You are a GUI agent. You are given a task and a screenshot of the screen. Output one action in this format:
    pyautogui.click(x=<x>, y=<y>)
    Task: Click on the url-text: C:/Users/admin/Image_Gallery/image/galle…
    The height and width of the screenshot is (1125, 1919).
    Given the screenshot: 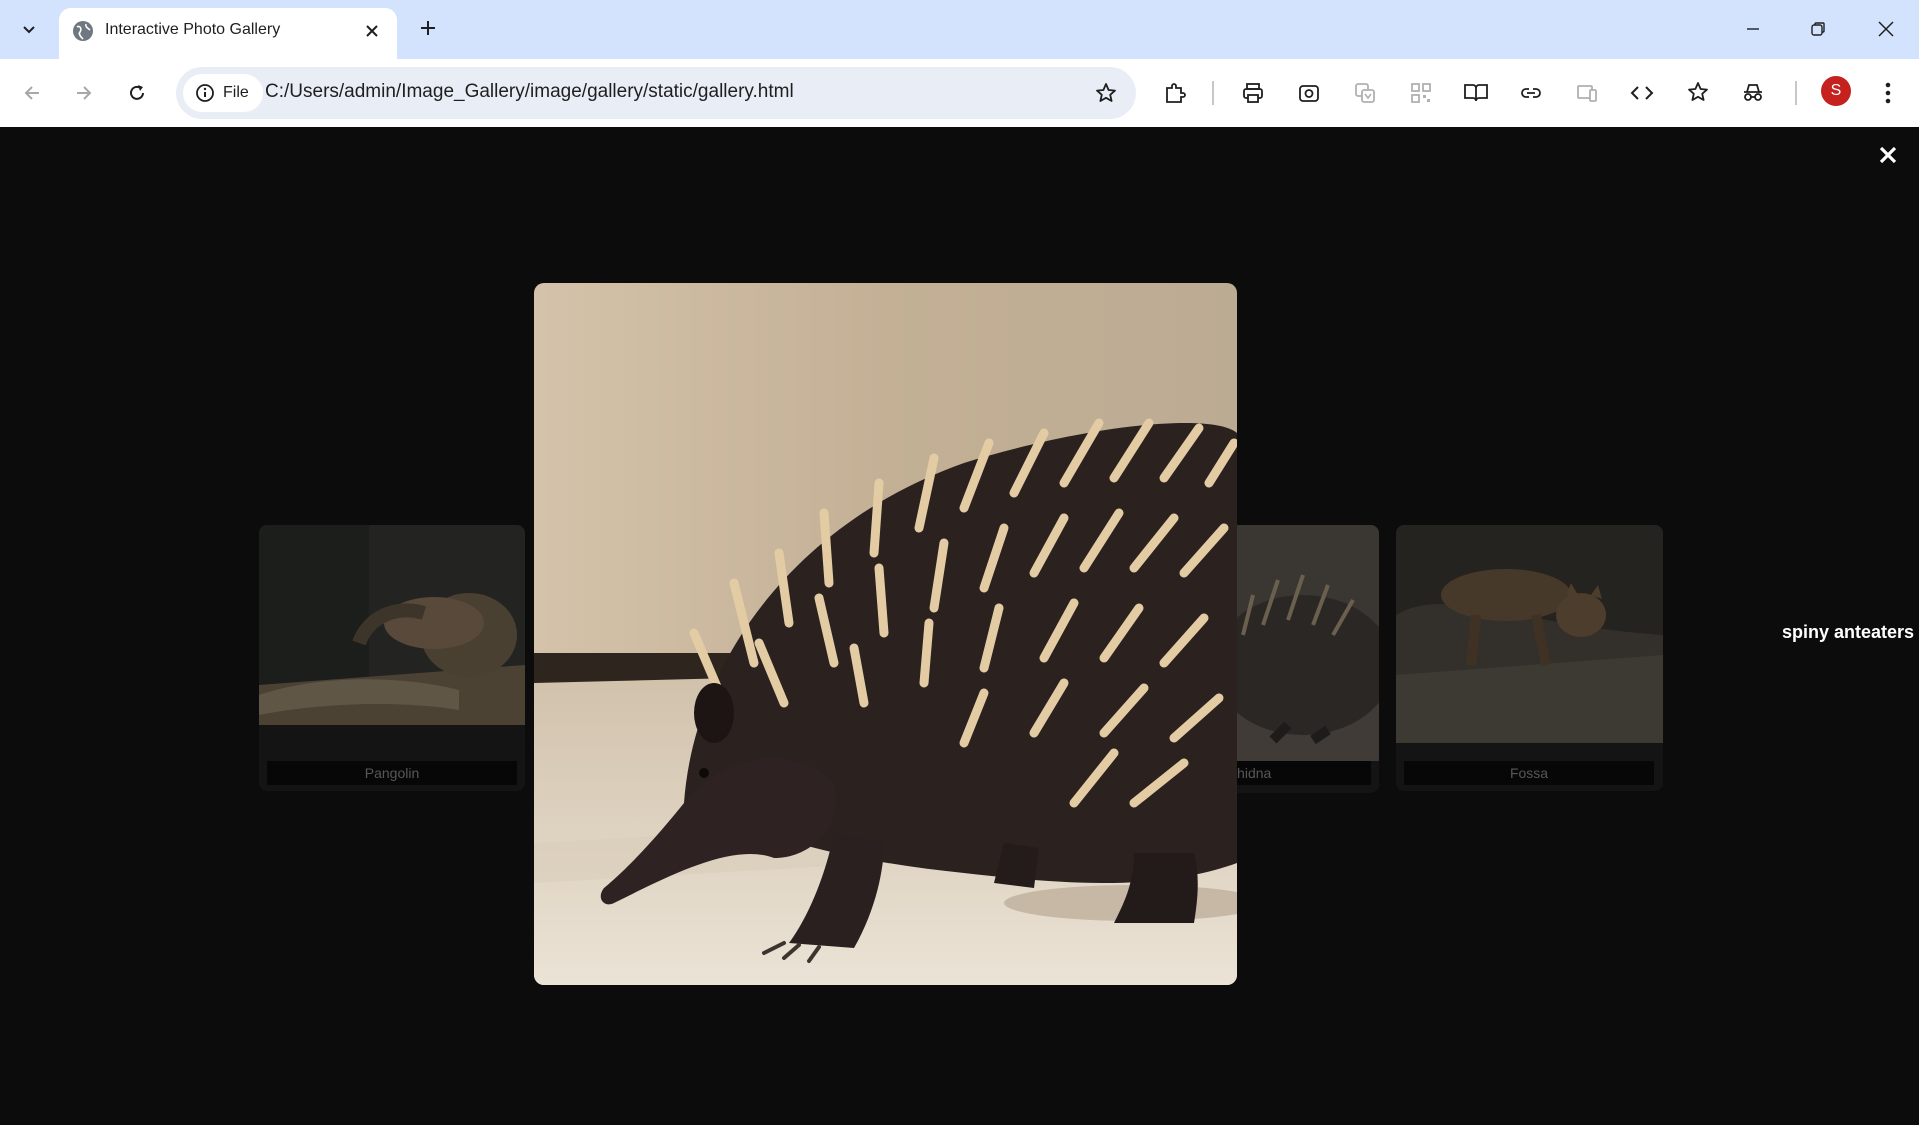 What is the action you would take?
    pyautogui.click(x=529, y=92)
    